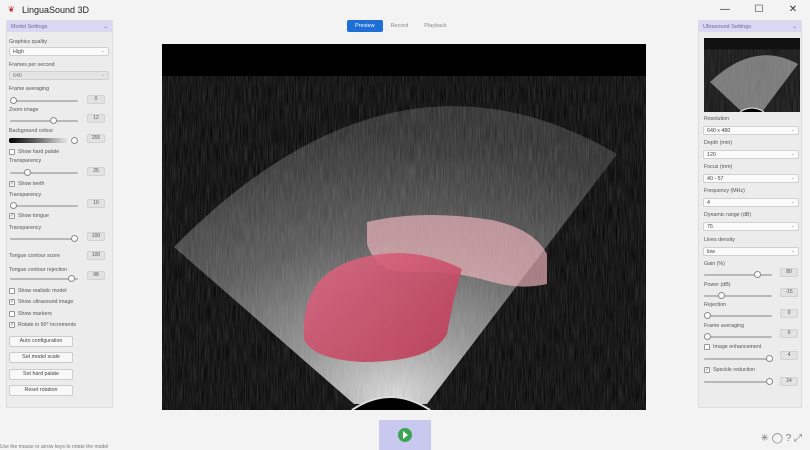  I want to click on rejection-slider, so click(738, 315).